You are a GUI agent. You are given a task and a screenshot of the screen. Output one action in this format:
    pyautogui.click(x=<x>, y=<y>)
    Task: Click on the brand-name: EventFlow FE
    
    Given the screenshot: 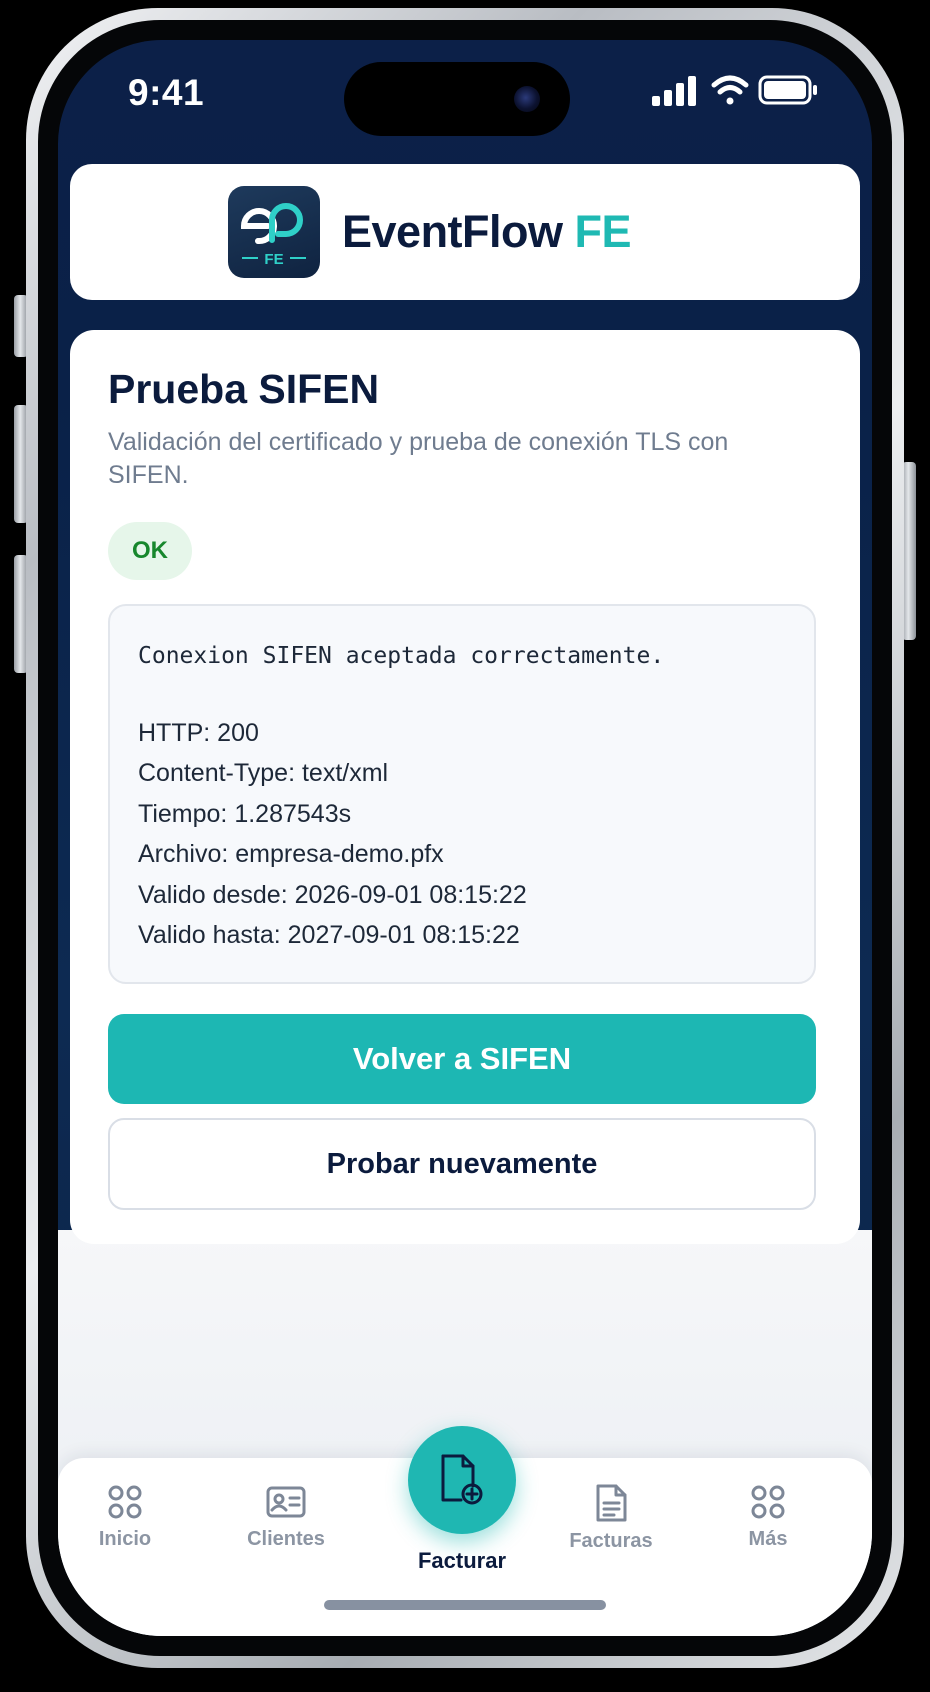 What is the action you would take?
    pyautogui.click(x=487, y=232)
    